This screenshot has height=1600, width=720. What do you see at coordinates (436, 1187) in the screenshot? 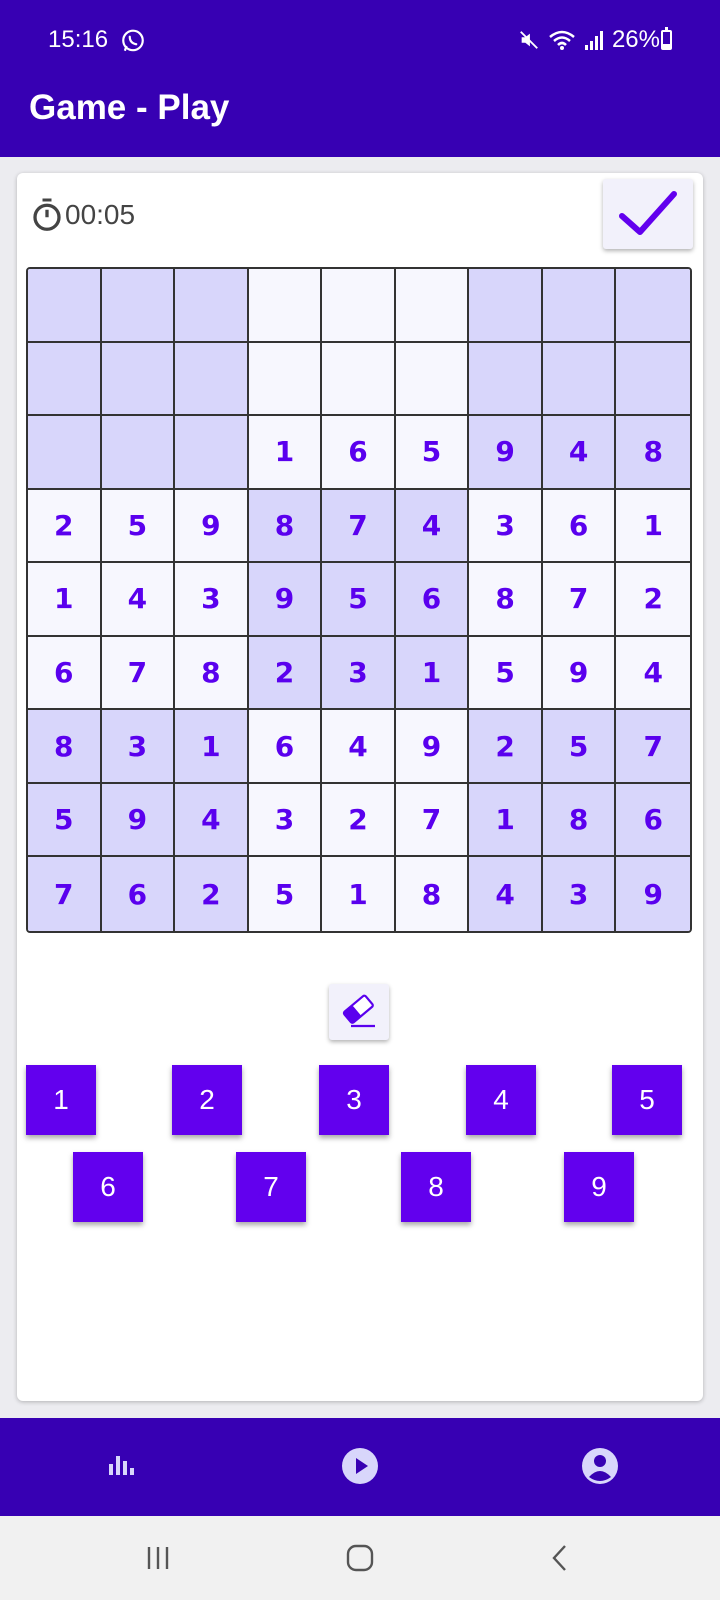
I see `number-button-8: 8` at bounding box center [436, 1187].